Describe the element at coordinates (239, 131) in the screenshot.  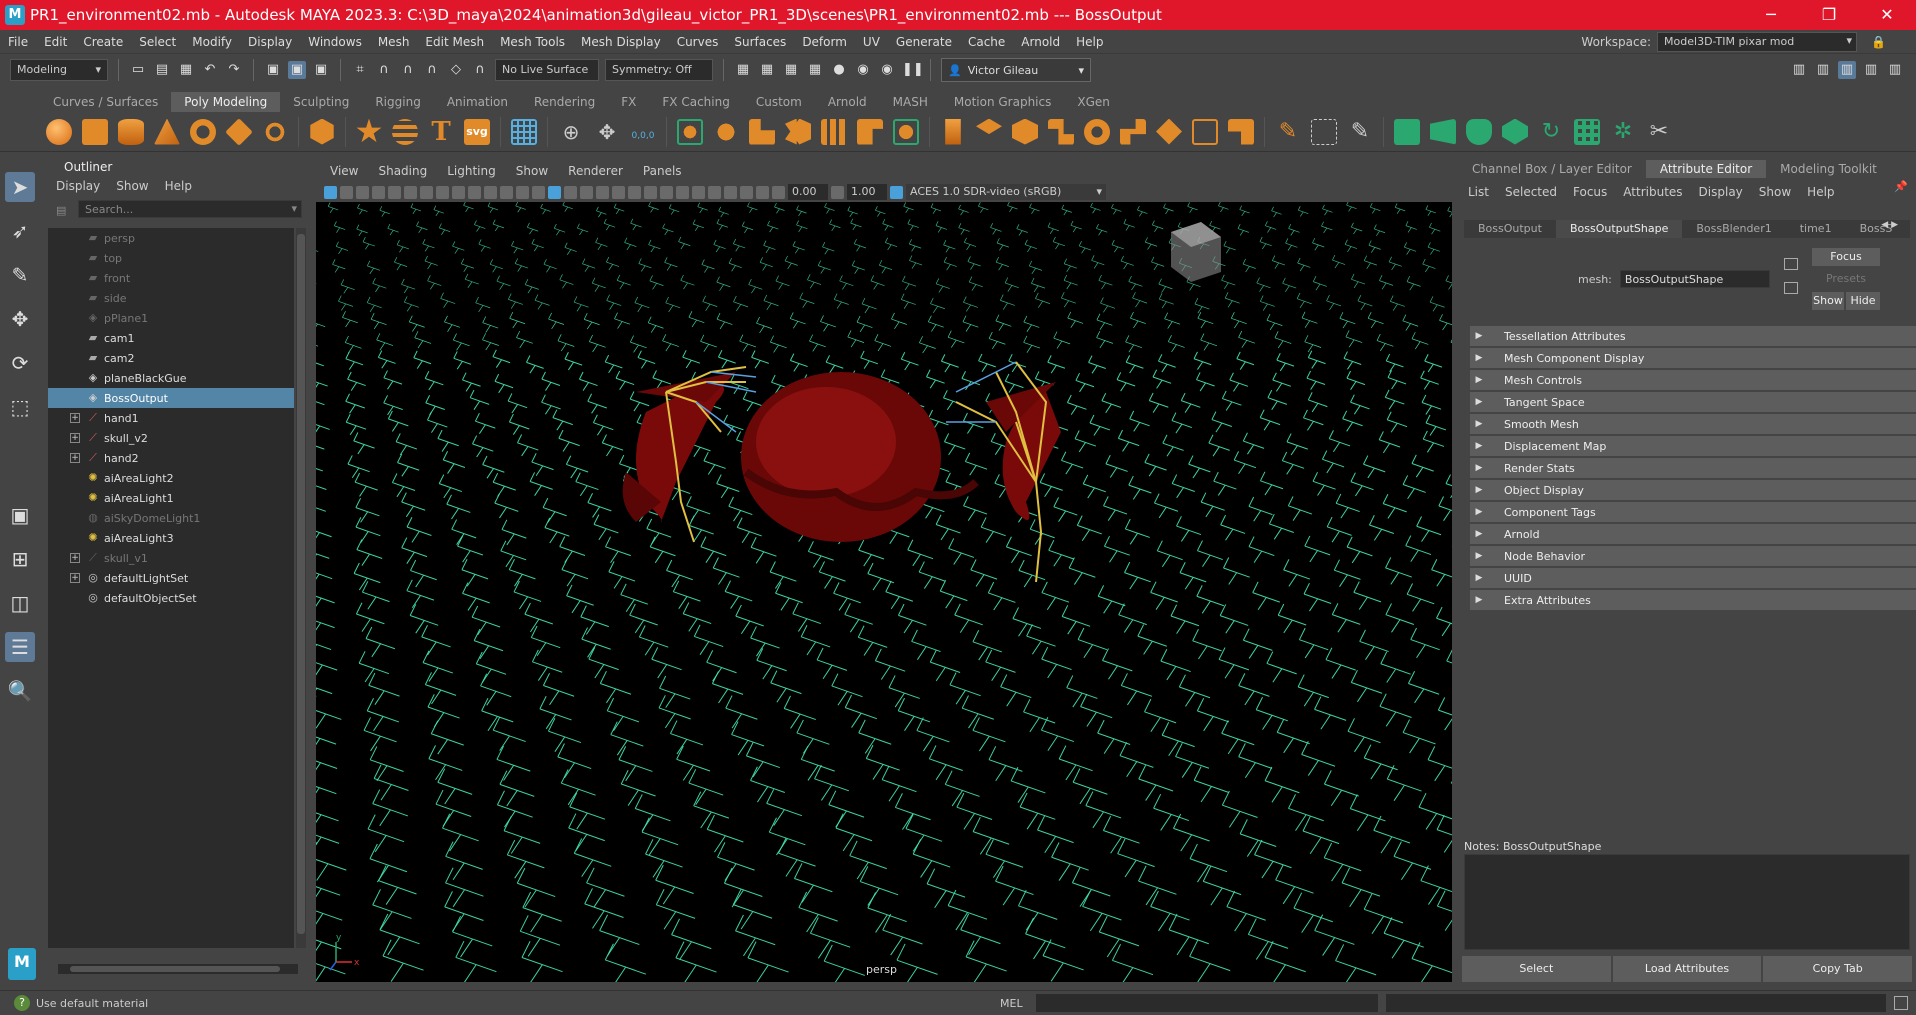
I see `poly-plane-icon` at that location.